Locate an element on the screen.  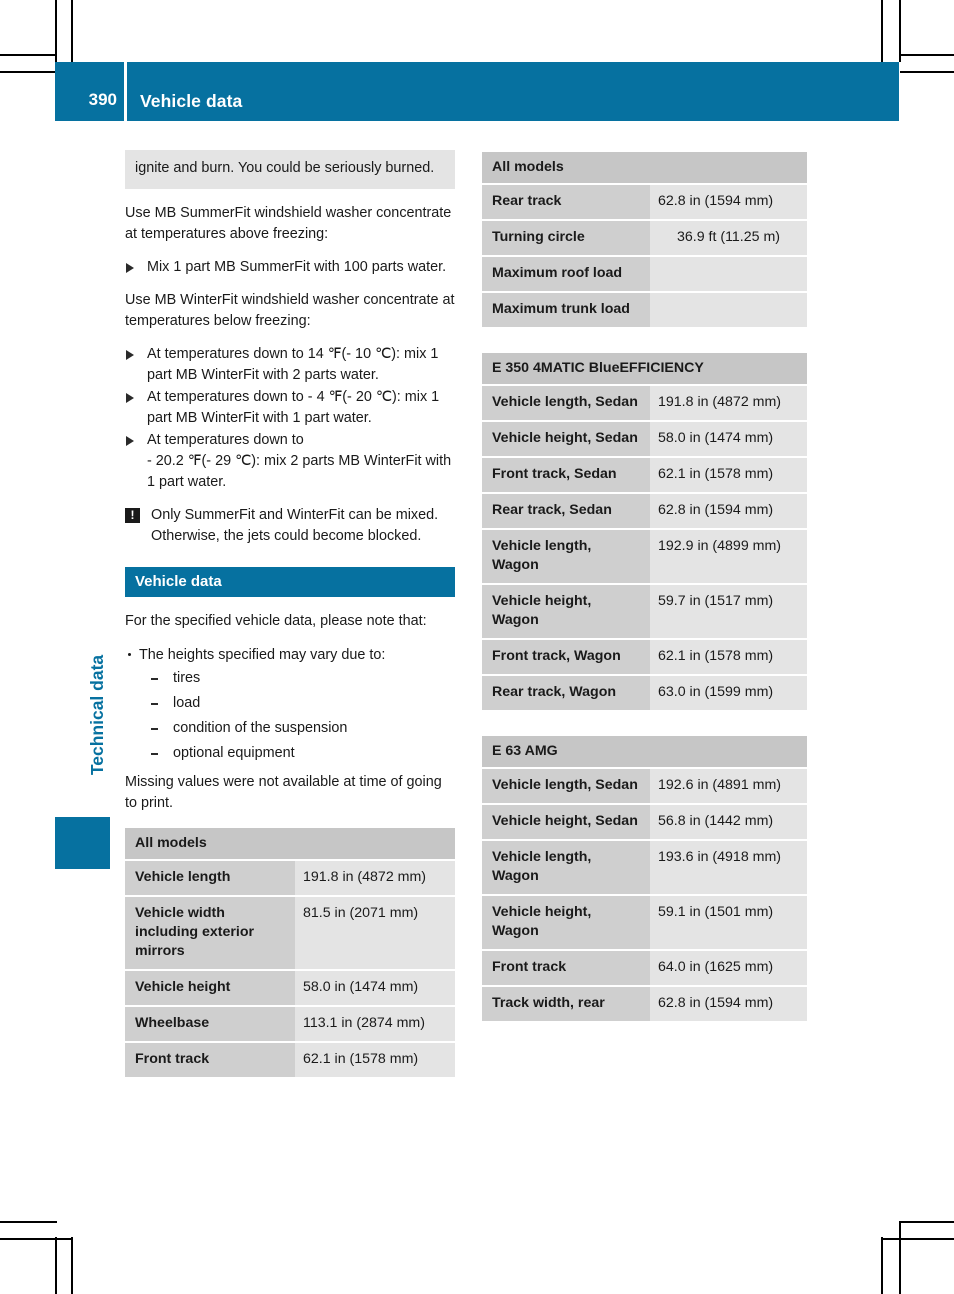
table-row: Vehicle length, Sedan 191.8 in (4872 mm) is located at coordinates (644, 403).